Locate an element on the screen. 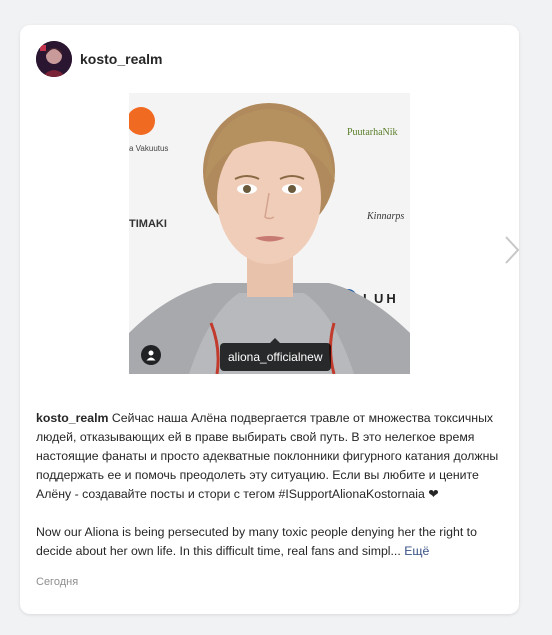 The height and width of the screenshot is (635, 552). user-tag-toggle is located at coordinates (151, 355).